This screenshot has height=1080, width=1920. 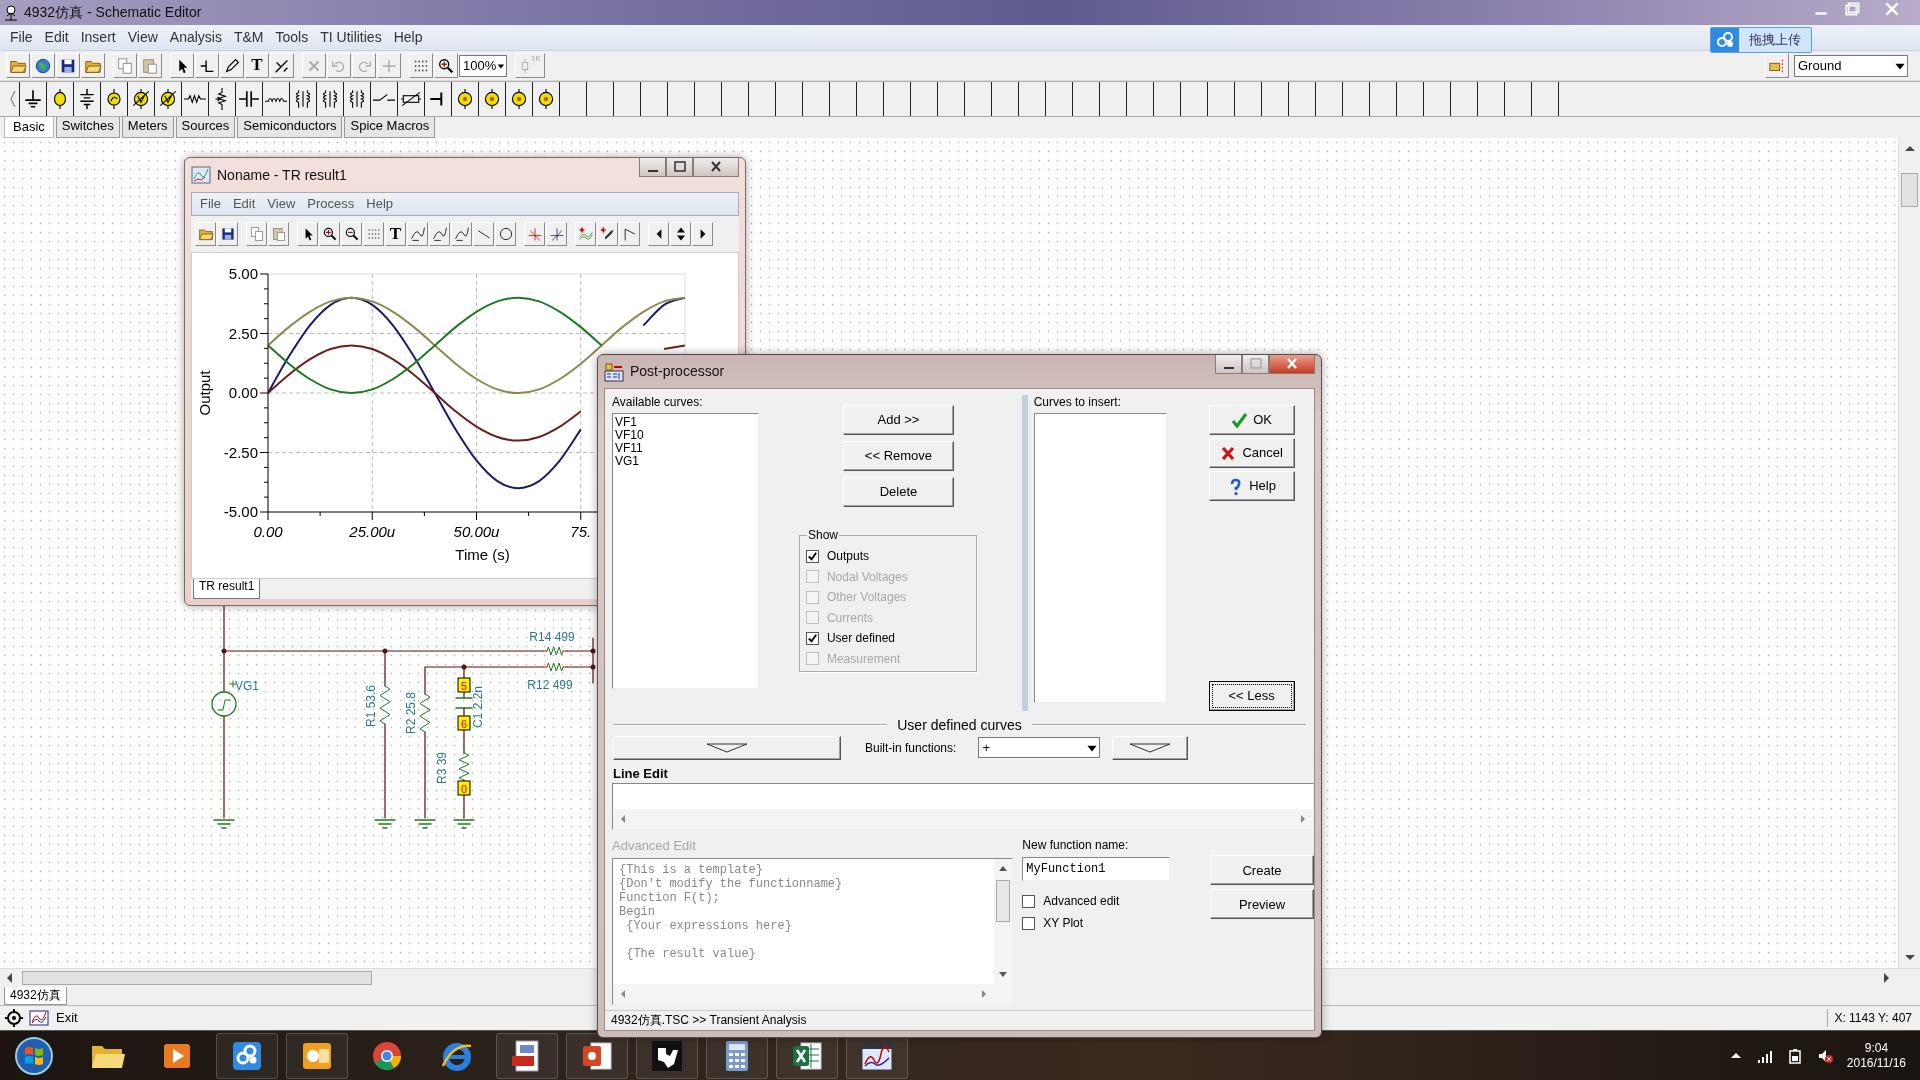 What do you see at coordinates (1876, 1055) in the screenshot?
I see `clock: 9:04 2016/11/16` at bounding box center [1876, 1055].